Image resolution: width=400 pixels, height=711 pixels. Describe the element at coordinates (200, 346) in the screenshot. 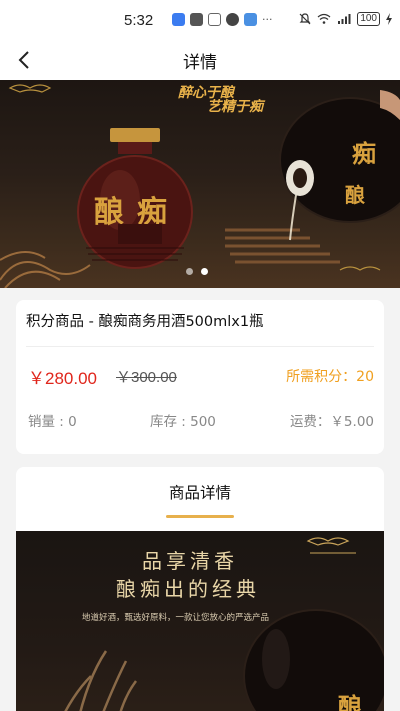

I see `divider` at that location.